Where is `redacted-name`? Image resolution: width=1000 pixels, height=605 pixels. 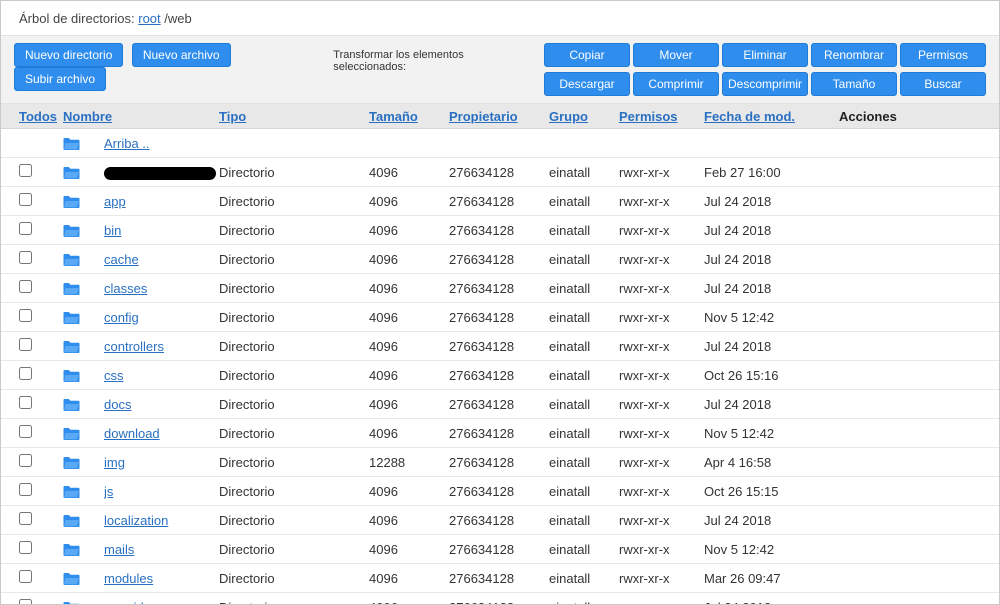
redacted-name is located at coordinates (160, 173).